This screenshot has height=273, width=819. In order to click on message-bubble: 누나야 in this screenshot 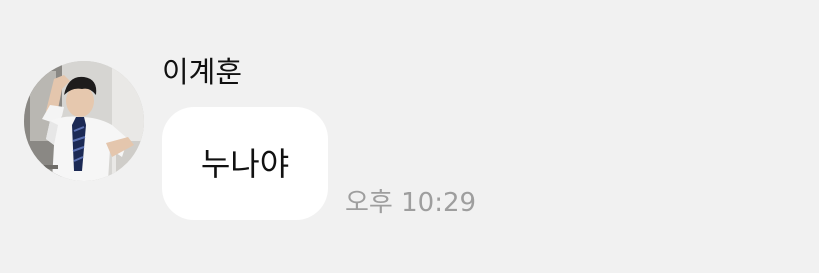, I will do `click(245, 163)`.